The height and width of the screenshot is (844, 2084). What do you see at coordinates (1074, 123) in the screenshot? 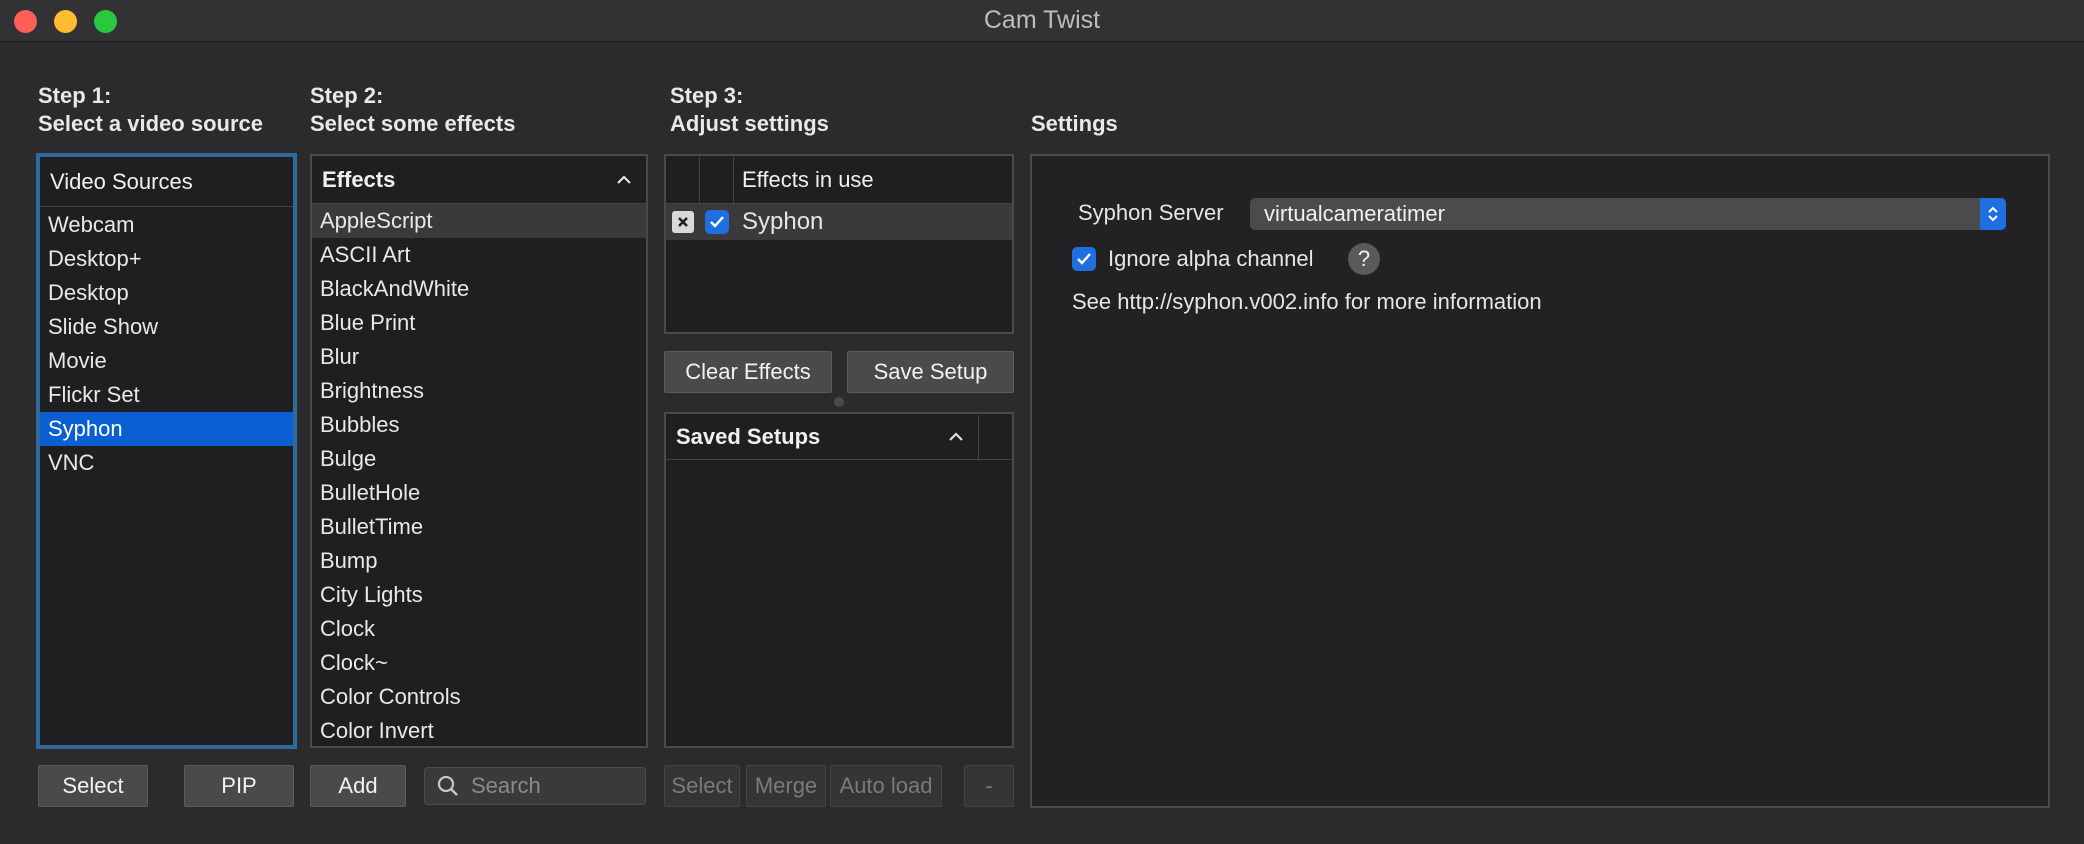
I see `settings-heading: Settings` at bounding box center [1074, 123].